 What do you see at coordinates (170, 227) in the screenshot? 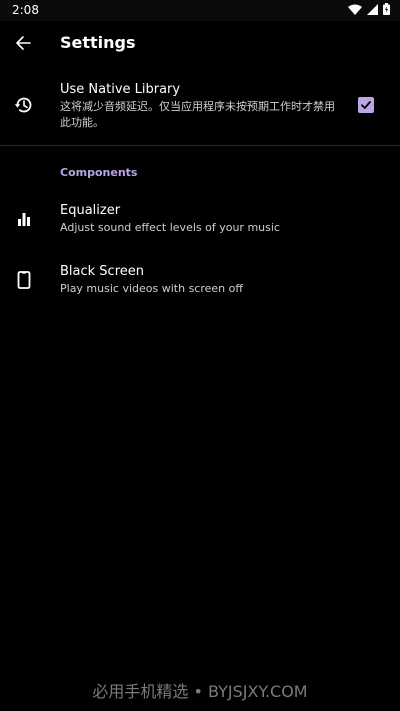
I see `pref-summary: Adjust sound effect levels of your music` at bounding box center [170, 227].